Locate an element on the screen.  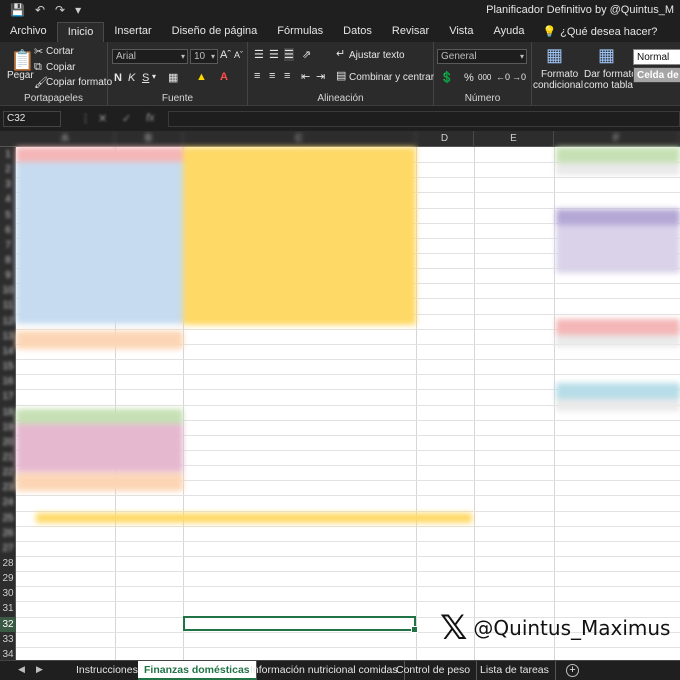
sheet-tab-peso: Control de peso is located at coordinates (434, 670).